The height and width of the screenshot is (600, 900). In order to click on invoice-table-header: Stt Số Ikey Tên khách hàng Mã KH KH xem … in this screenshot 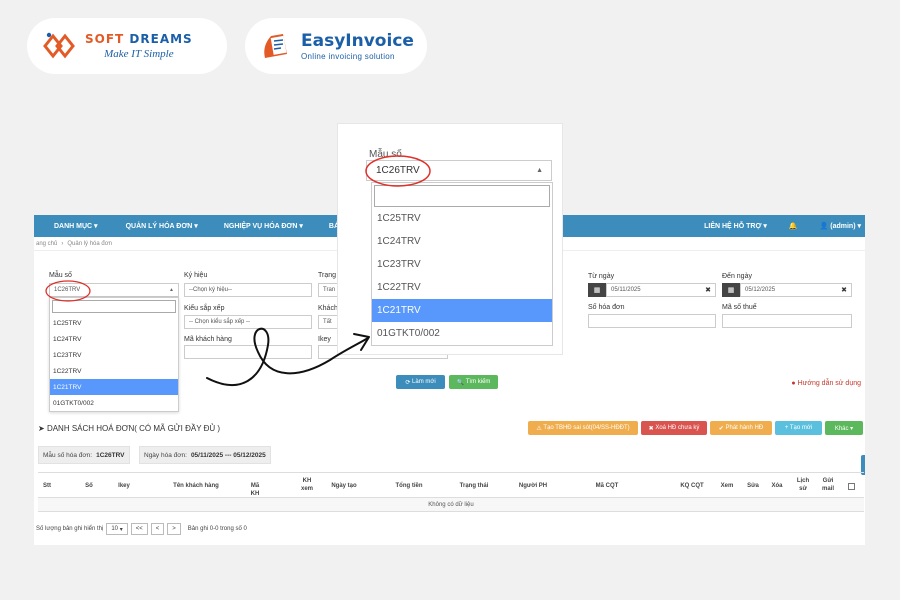, I will do `click(451, 485)`.